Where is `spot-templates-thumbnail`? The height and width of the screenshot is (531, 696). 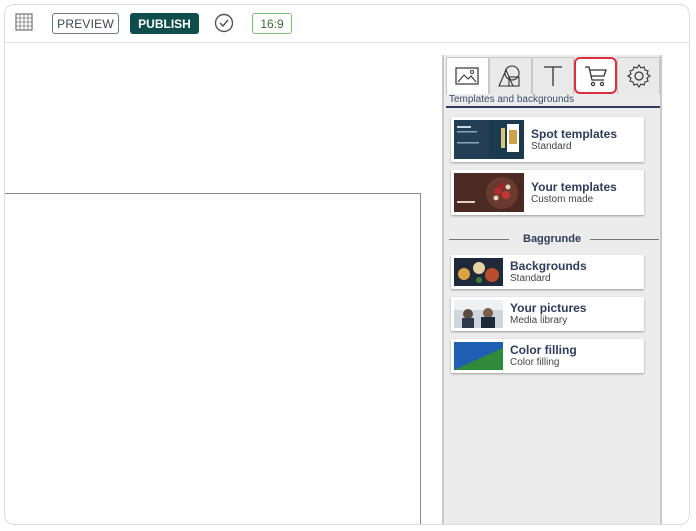
spot-templates-thumbnail is located at coordinates (489, 139).